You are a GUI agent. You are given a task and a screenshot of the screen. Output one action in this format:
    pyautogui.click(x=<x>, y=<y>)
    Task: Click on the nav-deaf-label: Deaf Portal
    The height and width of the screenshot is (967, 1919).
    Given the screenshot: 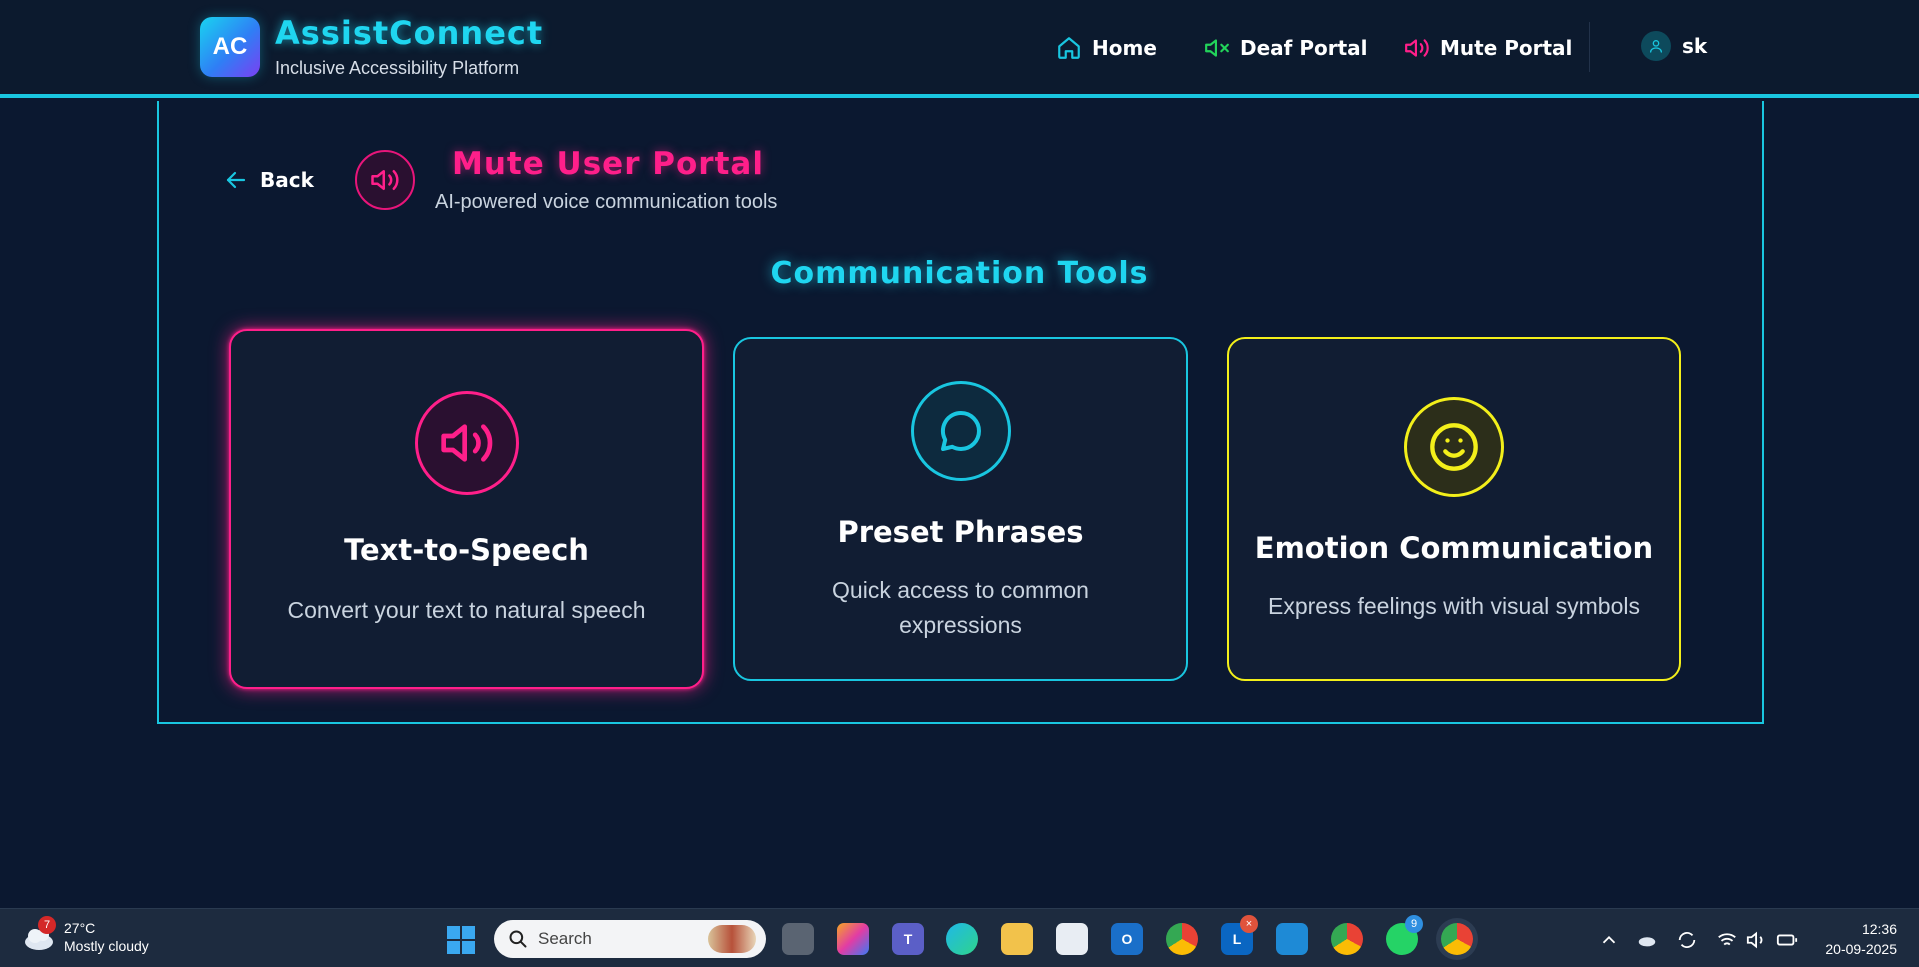 What is the action you would take?
    pyautogui.click(x=1304, y=48)
    